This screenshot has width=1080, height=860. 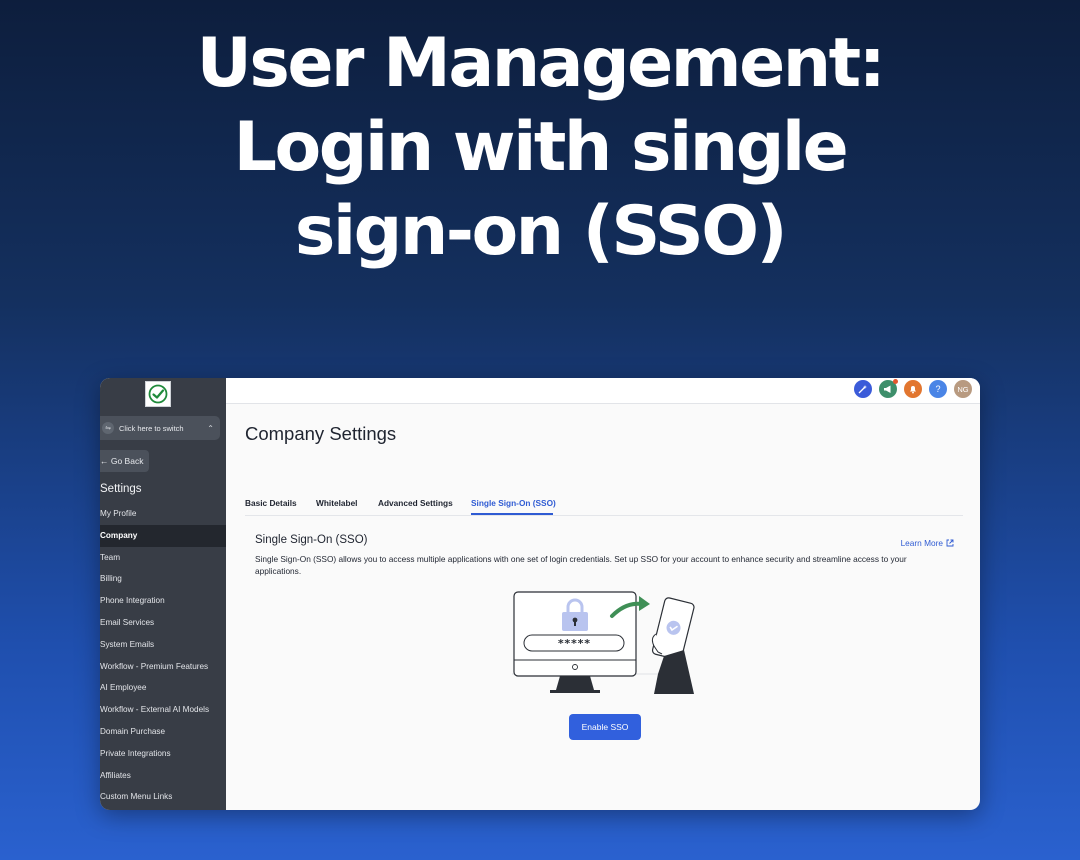 What do you see at coordinates (163, 535) in the screenshot?
I see `sidebar-item-company: Company` at bounding box center [163, 535].